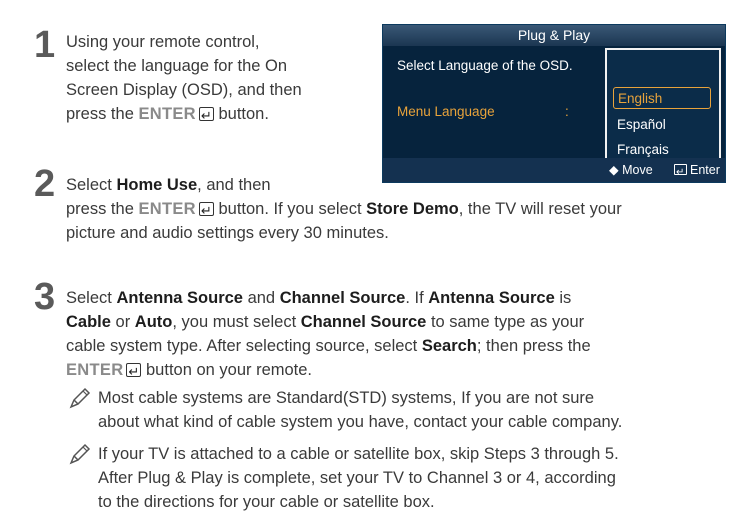 Image resolution: width=740 pixels, height=523 pixels. I want to click on home-use-term: Home Use, so click(157, 185).